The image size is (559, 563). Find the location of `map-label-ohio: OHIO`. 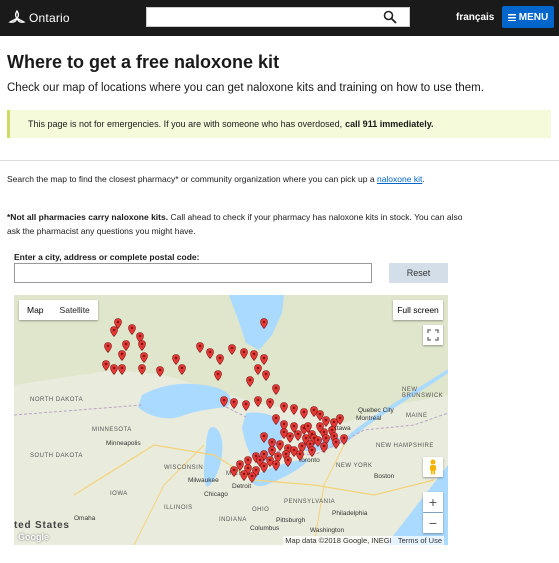

map-label-ohio: OHIO is located at coordinates (261, 510).